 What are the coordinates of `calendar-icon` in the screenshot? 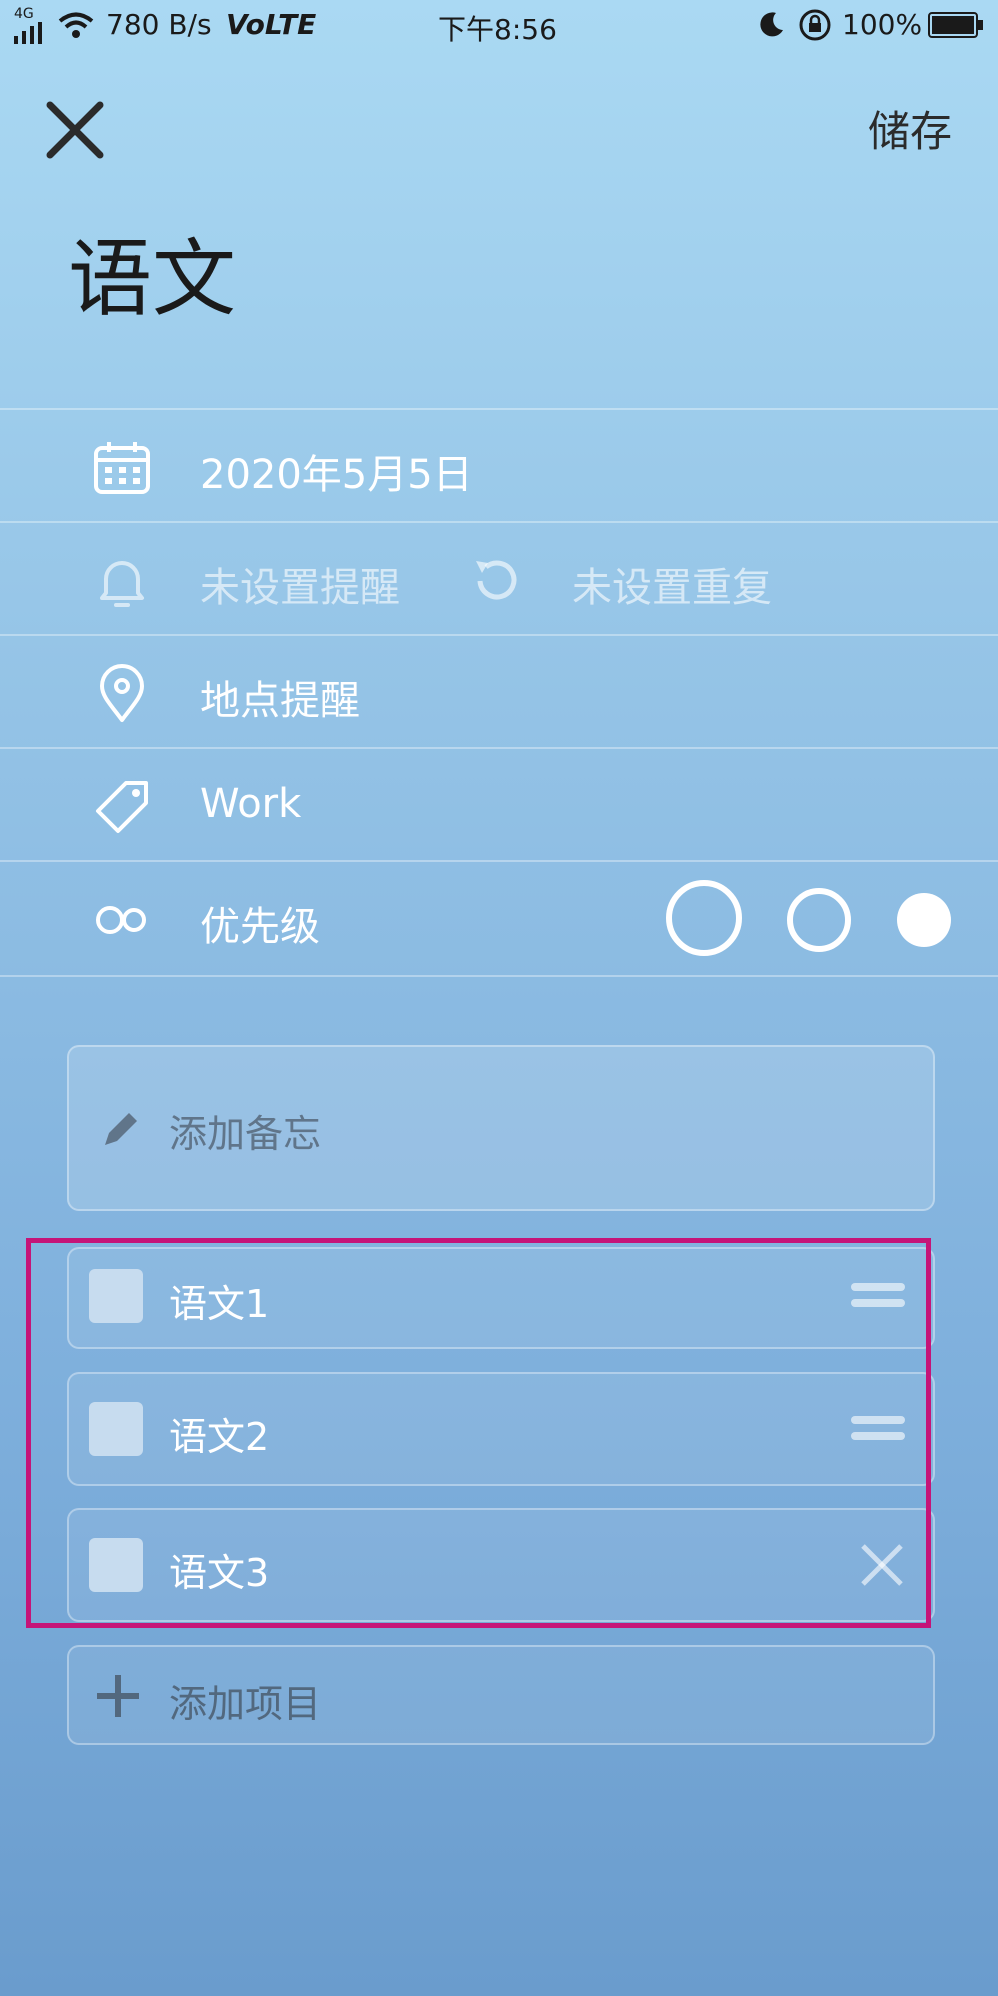 It's located at (122, 468).